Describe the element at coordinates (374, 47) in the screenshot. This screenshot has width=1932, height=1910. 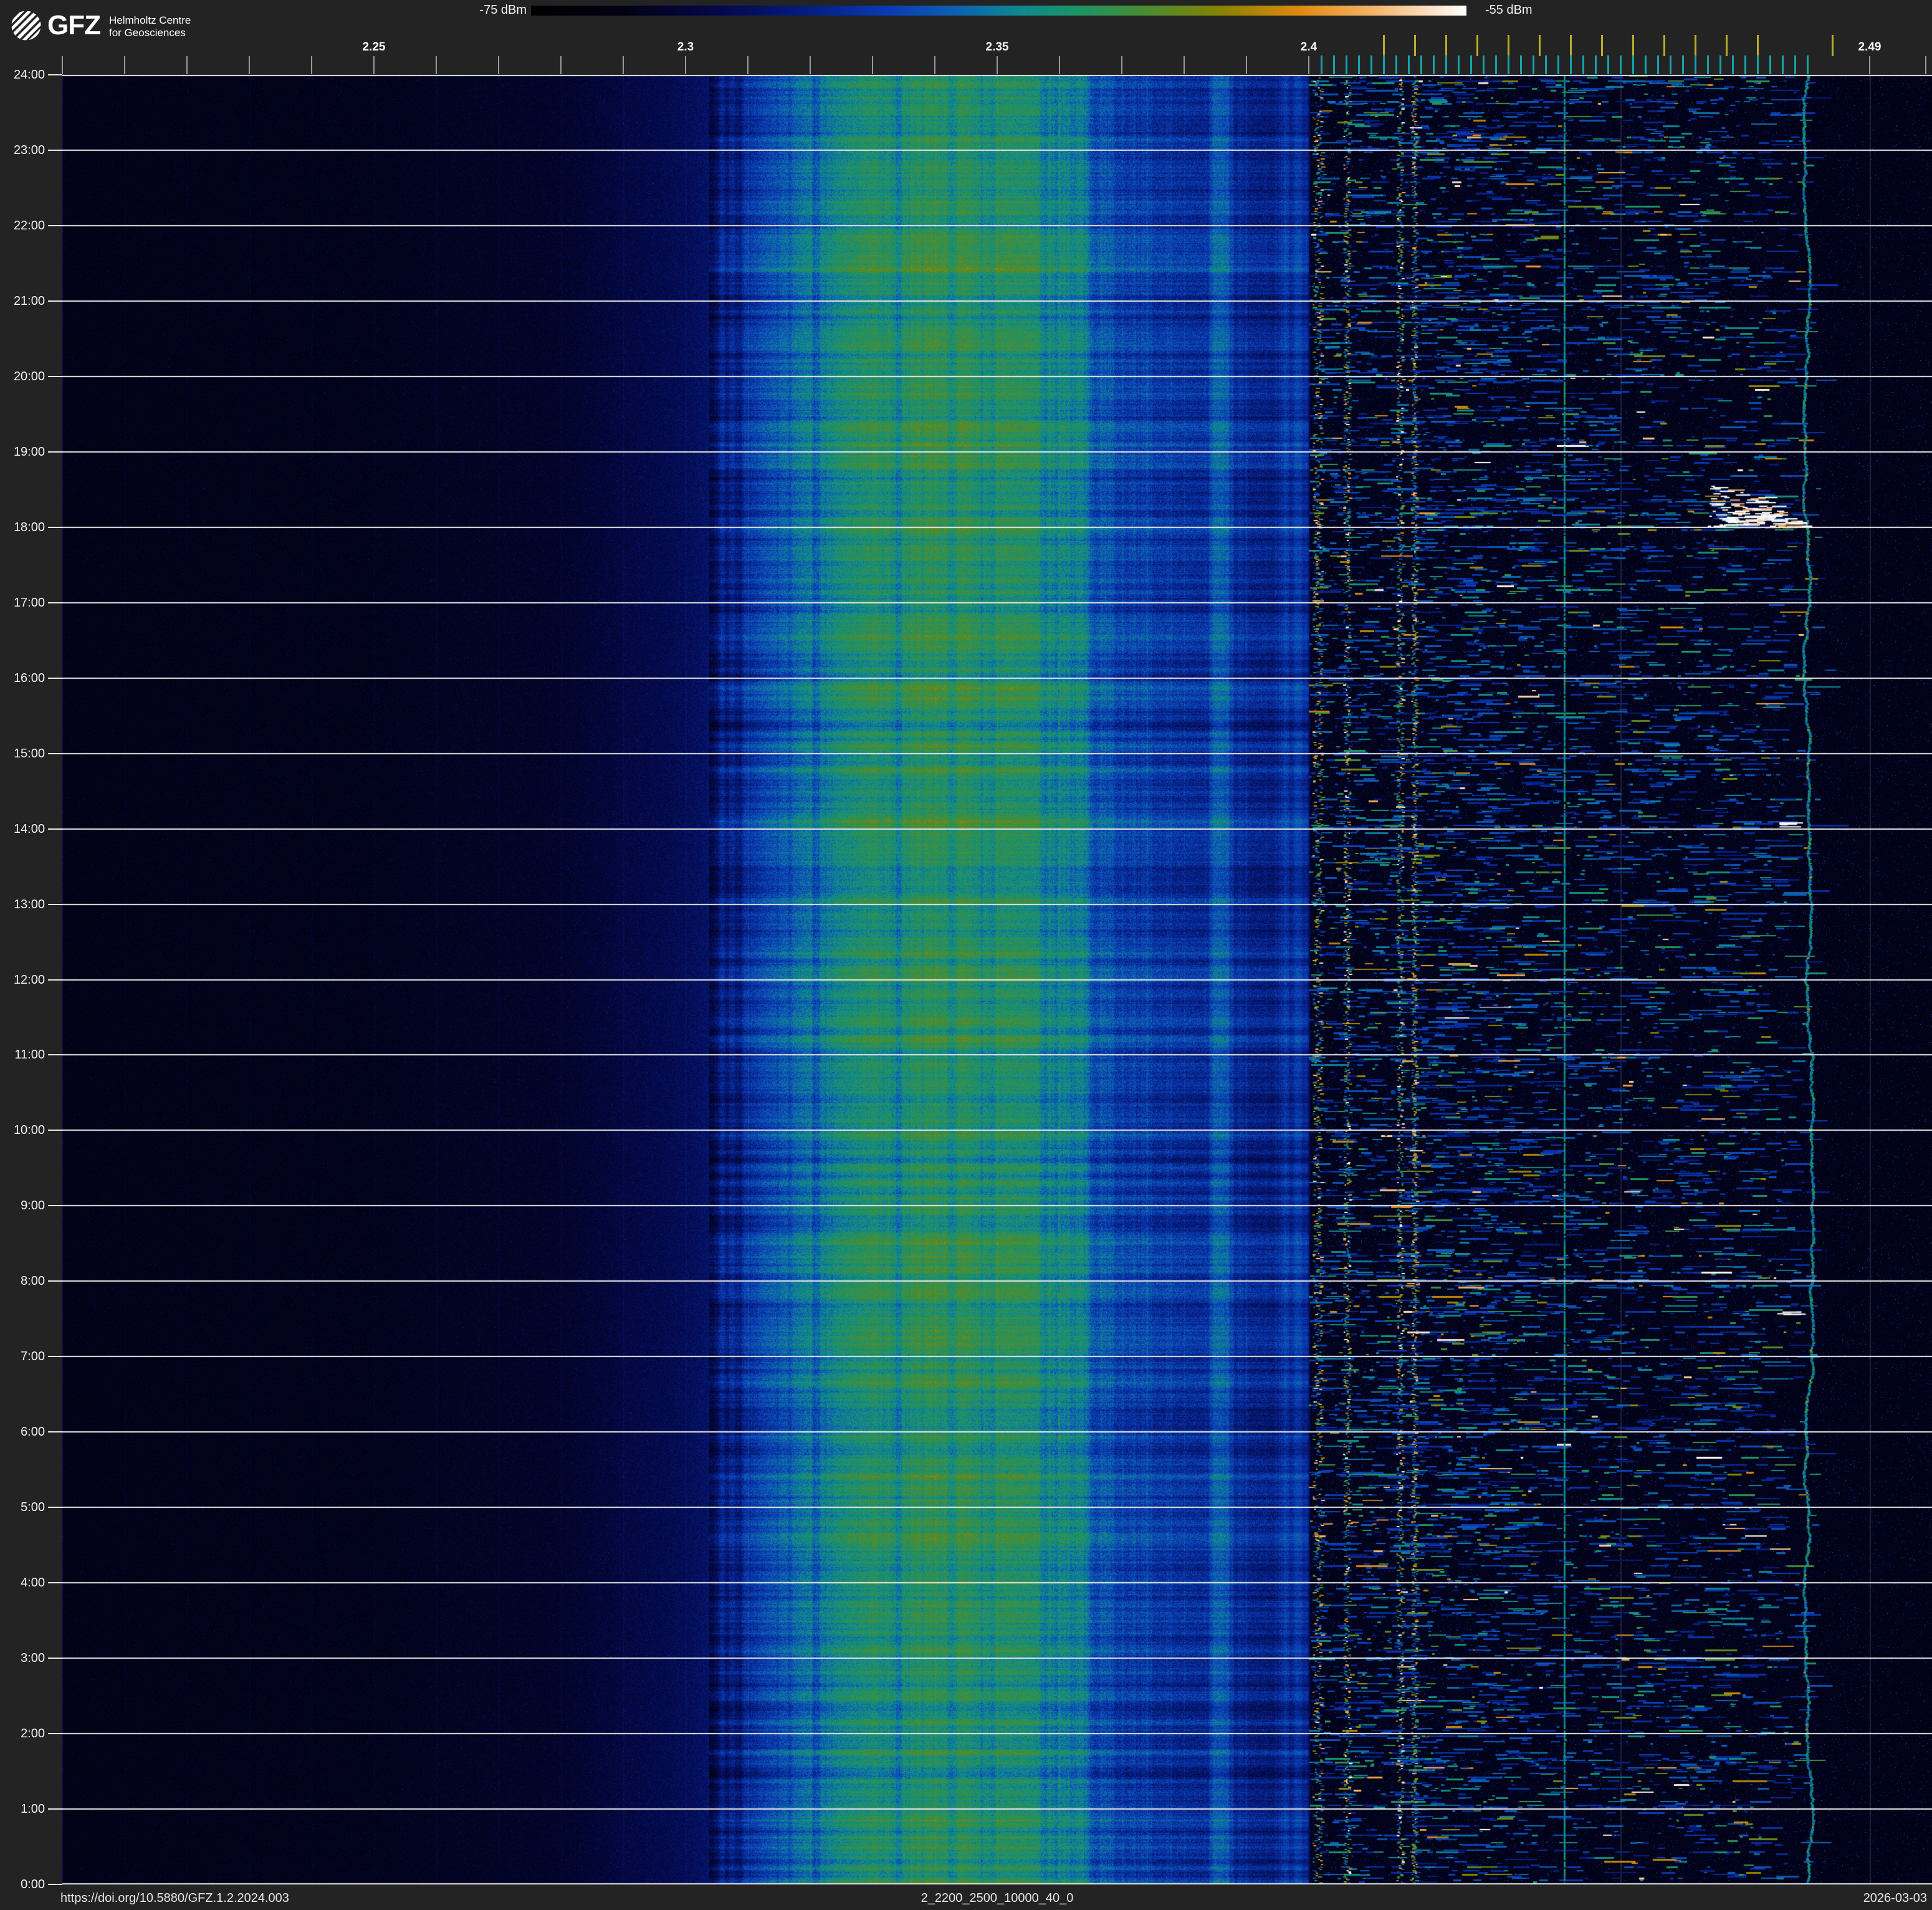
I see `freq-tick-label: 2.25` at that location.